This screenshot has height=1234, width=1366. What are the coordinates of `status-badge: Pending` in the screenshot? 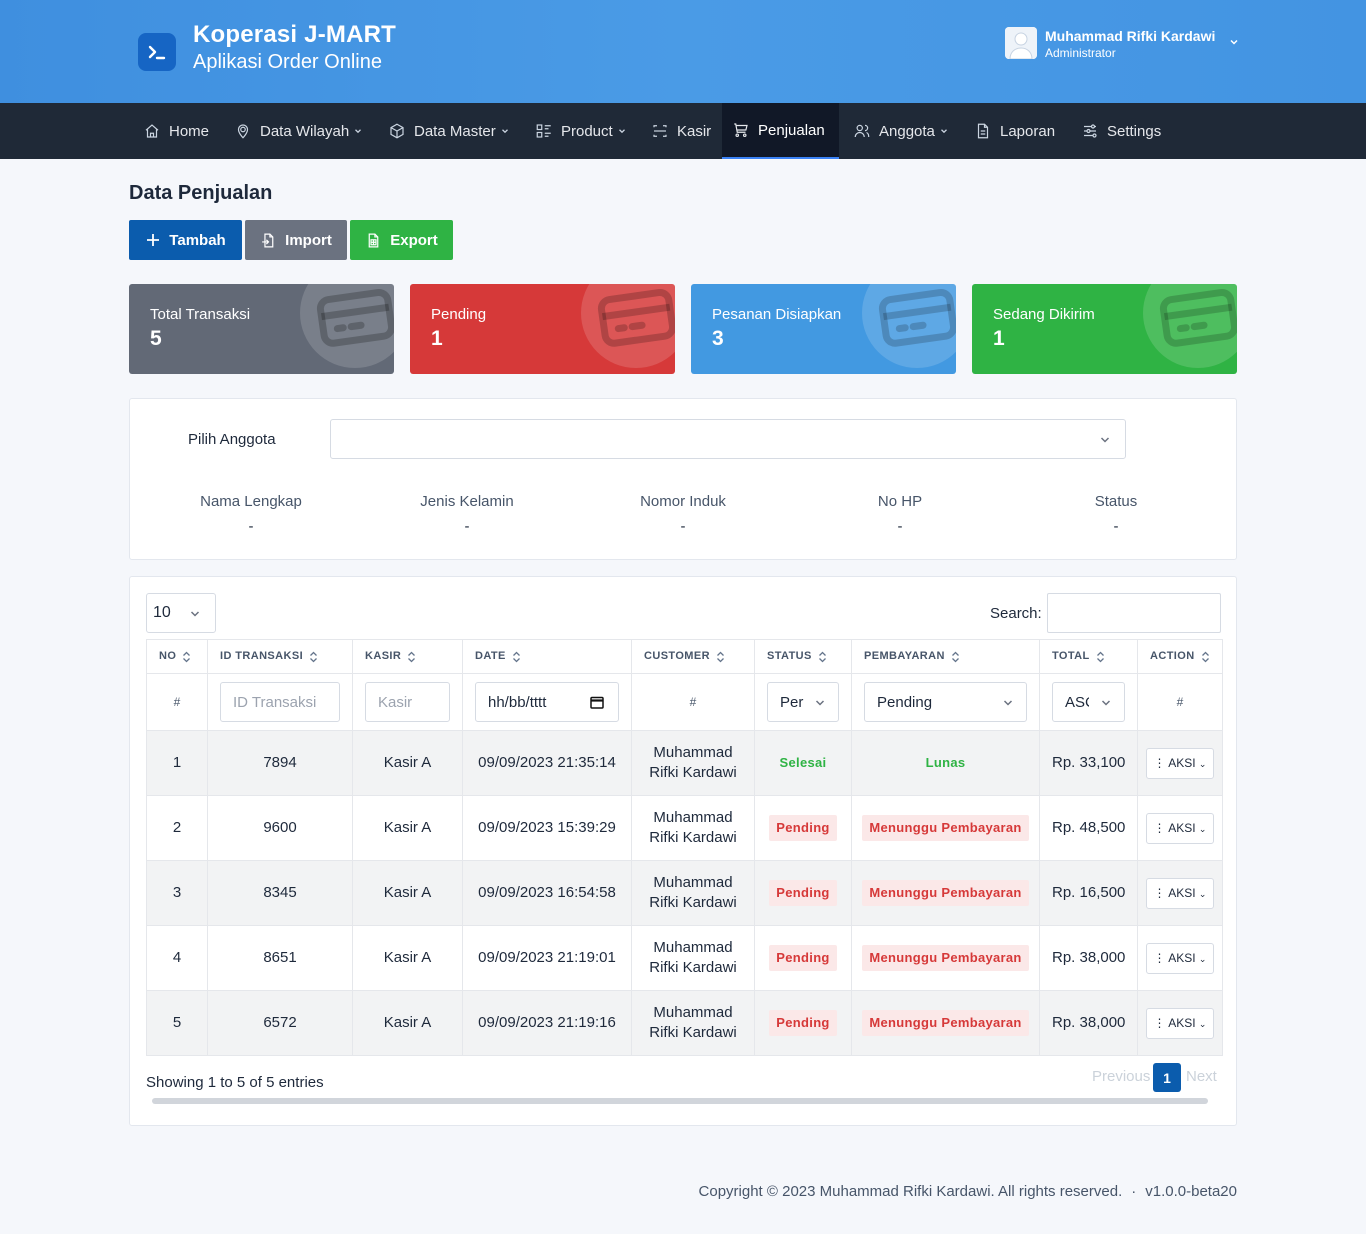 It's located at (803, 958).